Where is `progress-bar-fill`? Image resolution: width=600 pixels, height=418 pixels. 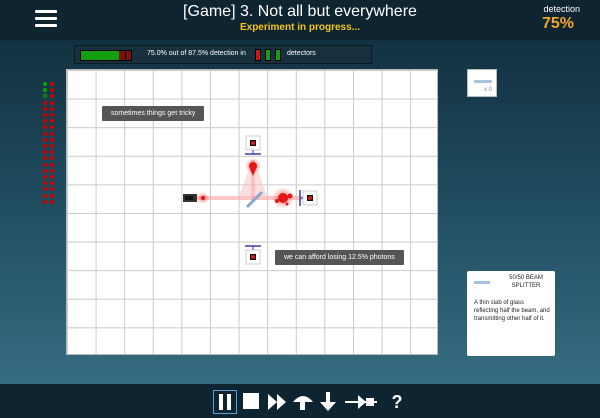
progress-bar-fill is located at coordinates (100, 55).